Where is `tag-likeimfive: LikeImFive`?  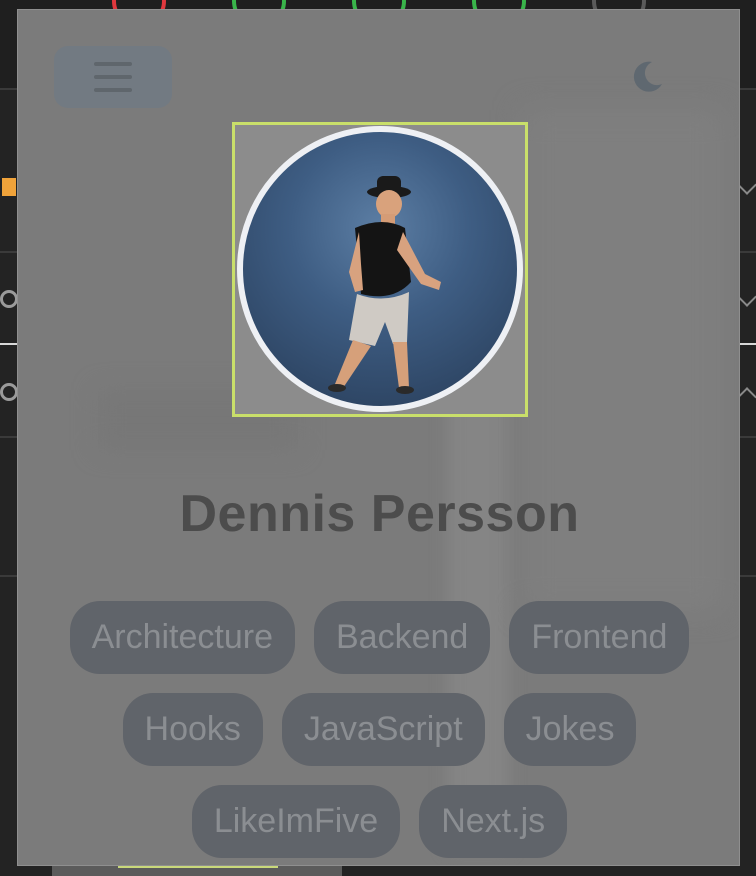 tag-likeimfive: LikeImFive is located at coordinates (296, 821).